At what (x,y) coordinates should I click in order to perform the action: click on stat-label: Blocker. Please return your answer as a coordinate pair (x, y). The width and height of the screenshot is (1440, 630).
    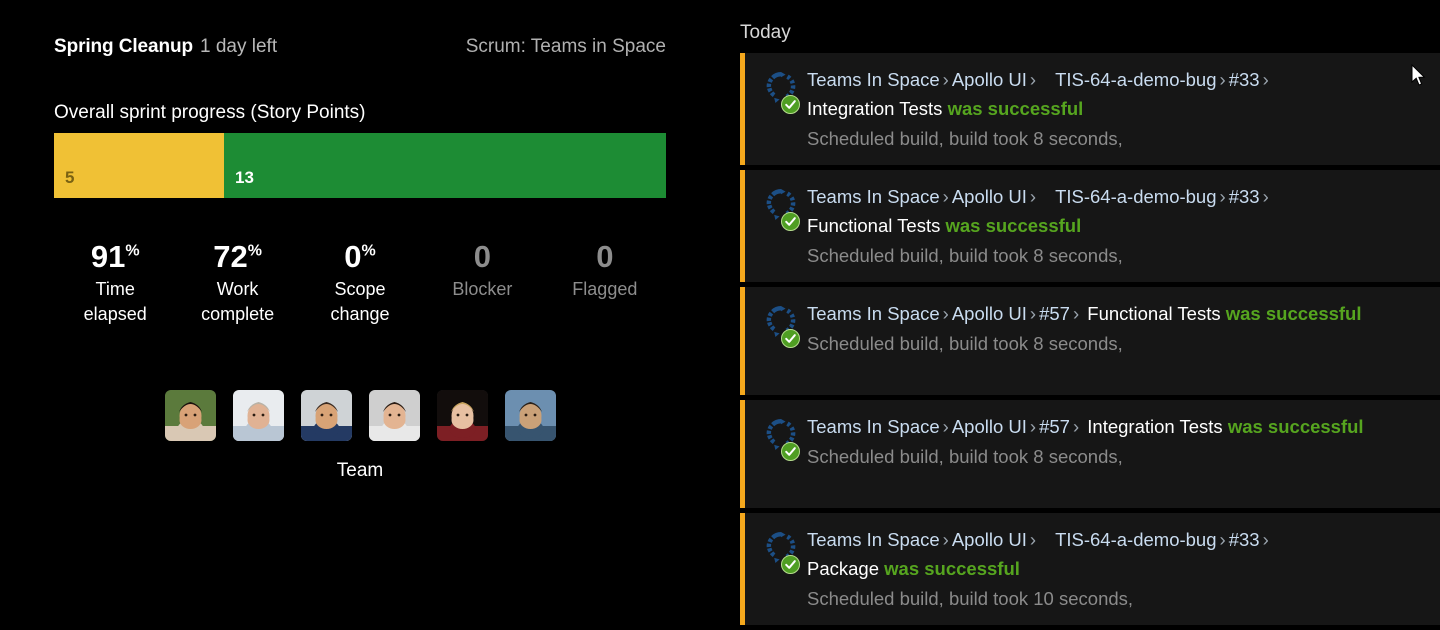
    Looking at the image, I should click on (482, 289).